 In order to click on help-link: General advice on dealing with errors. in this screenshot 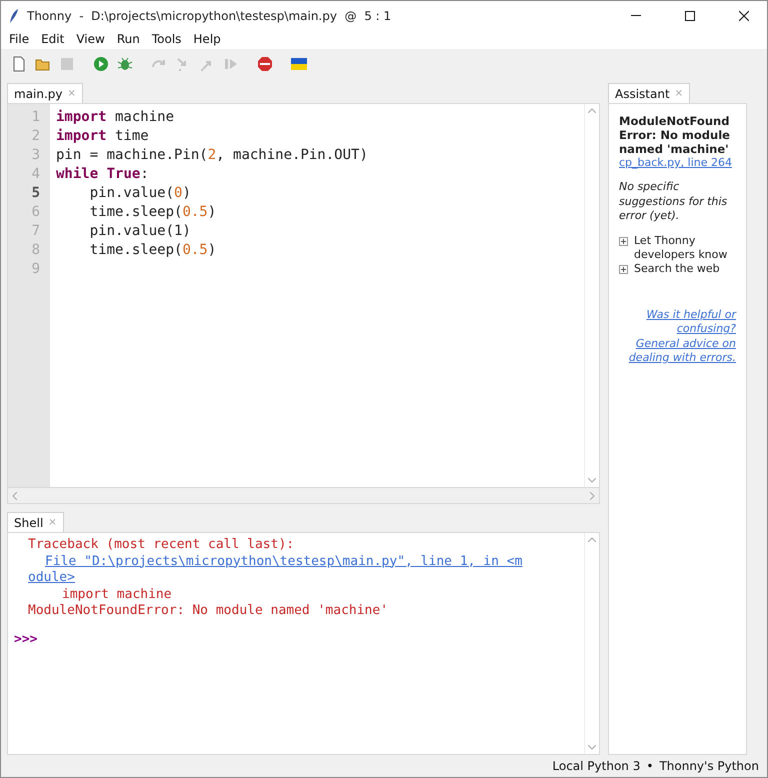, I will do `click(678, 351)`.